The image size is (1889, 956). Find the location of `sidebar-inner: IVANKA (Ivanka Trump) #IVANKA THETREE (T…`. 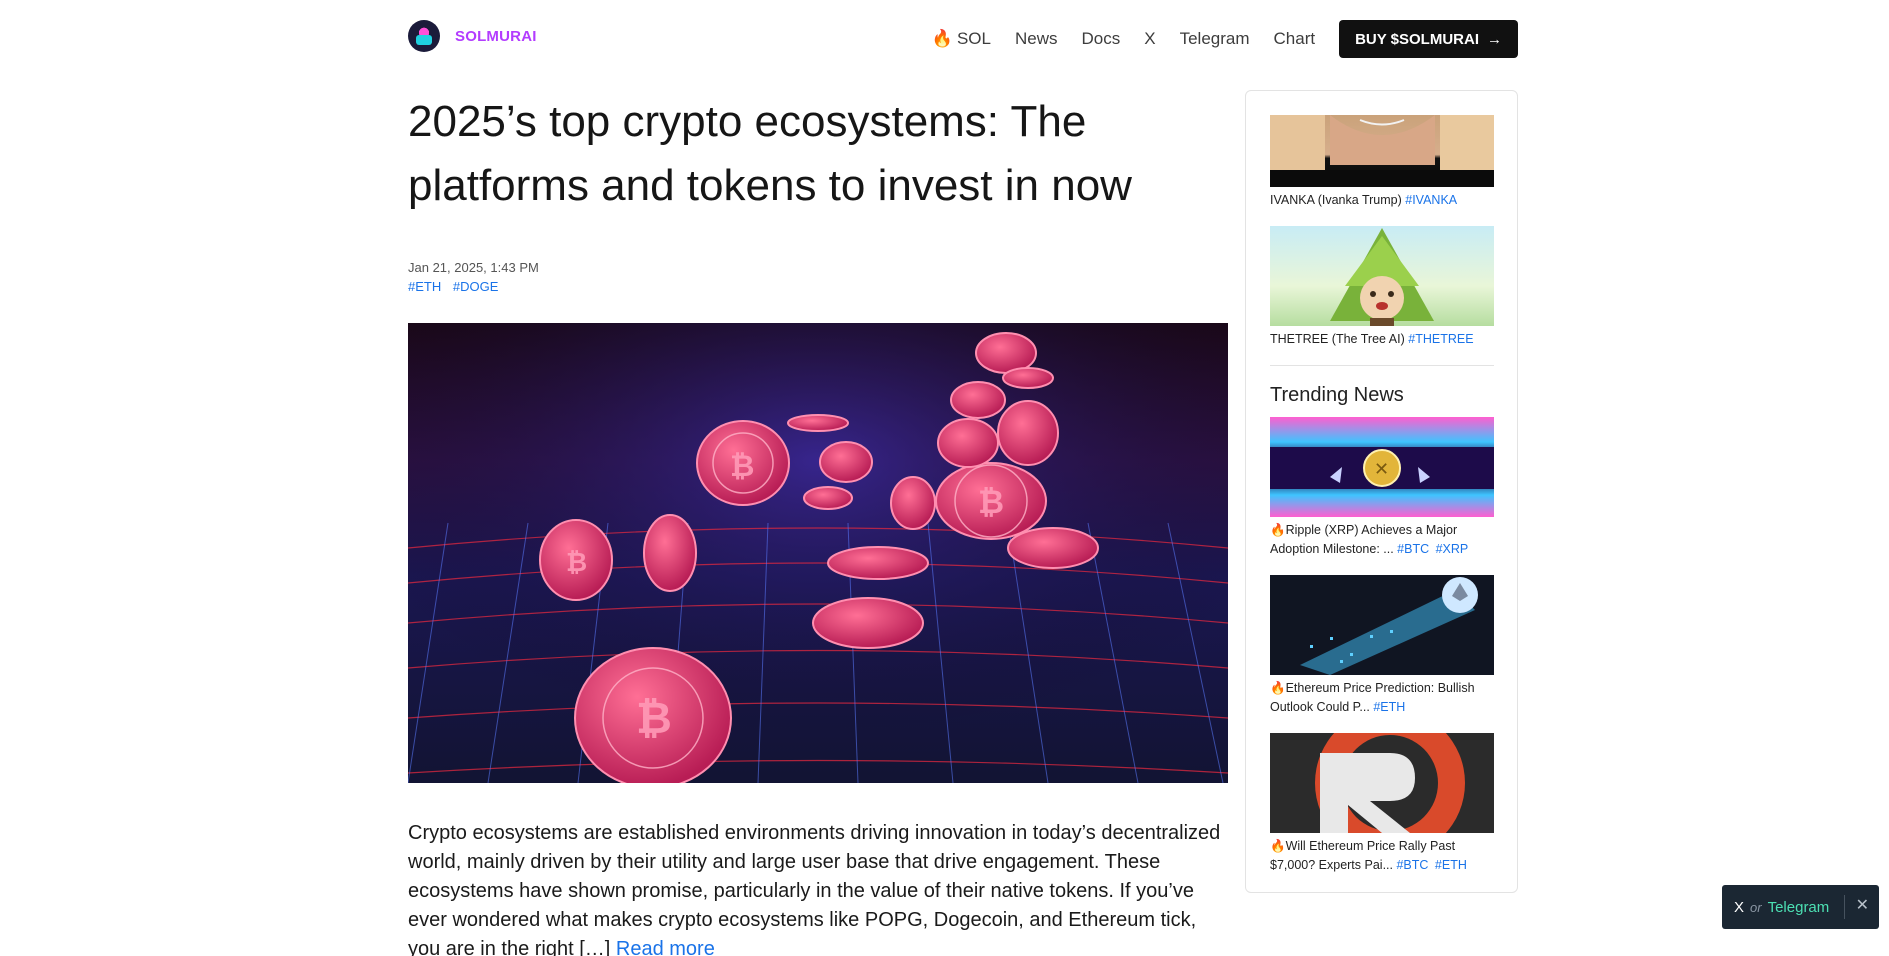

sidebar-inner: IVANKA (Ivanka Trump) #IVANKA THETREE (T… is located at coordinates (1382, 503).